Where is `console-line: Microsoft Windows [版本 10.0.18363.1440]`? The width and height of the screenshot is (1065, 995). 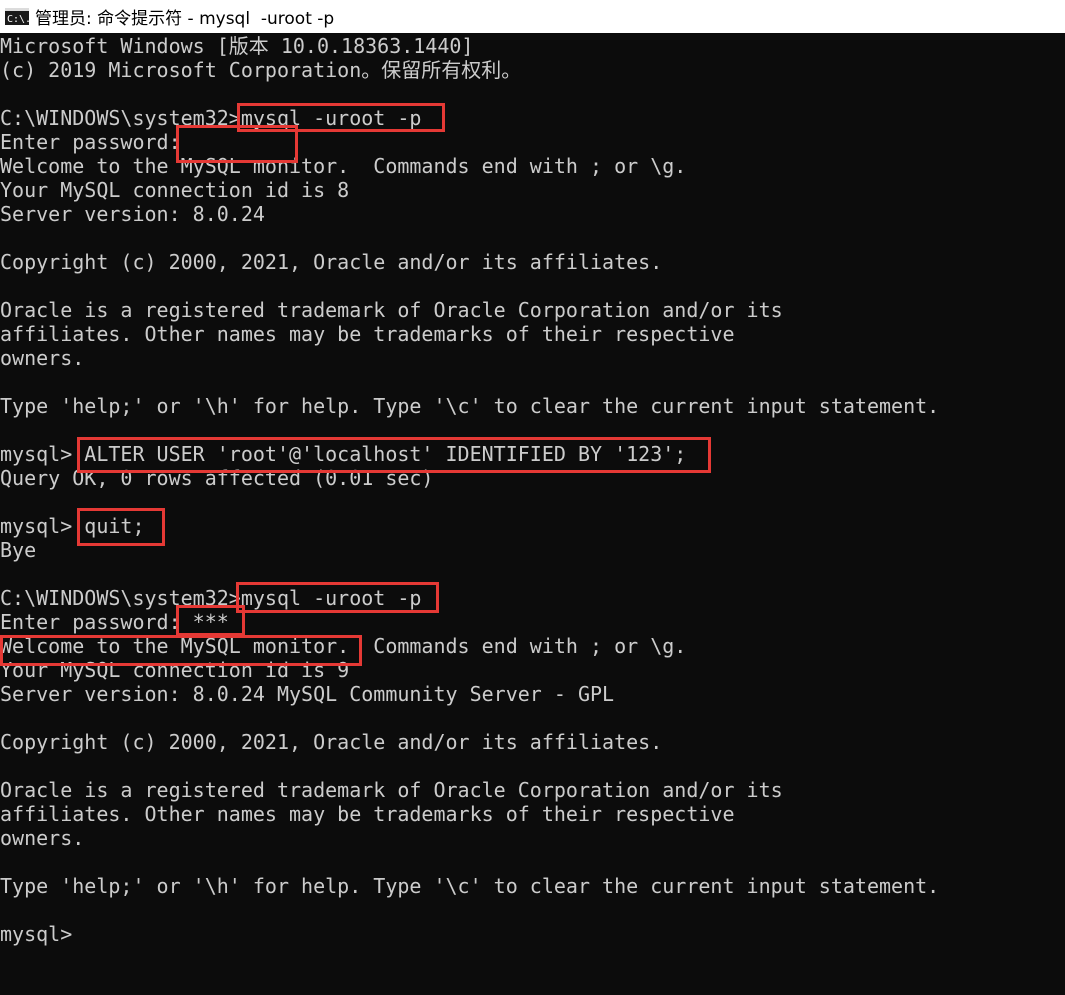
console-line: Microsoft Windows [版本 10.0.18363.1440] is located at coordinates (237, 46).